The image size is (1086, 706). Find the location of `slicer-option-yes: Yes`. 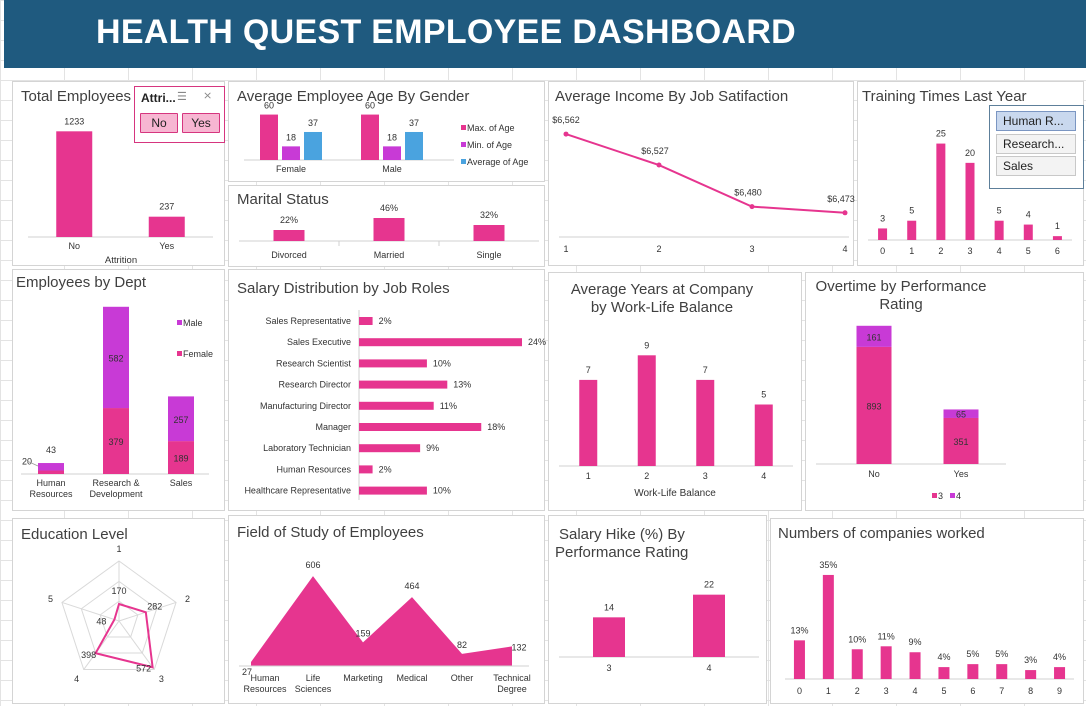

slicer-option-yes: Yes is located at coordinates (201, 123).